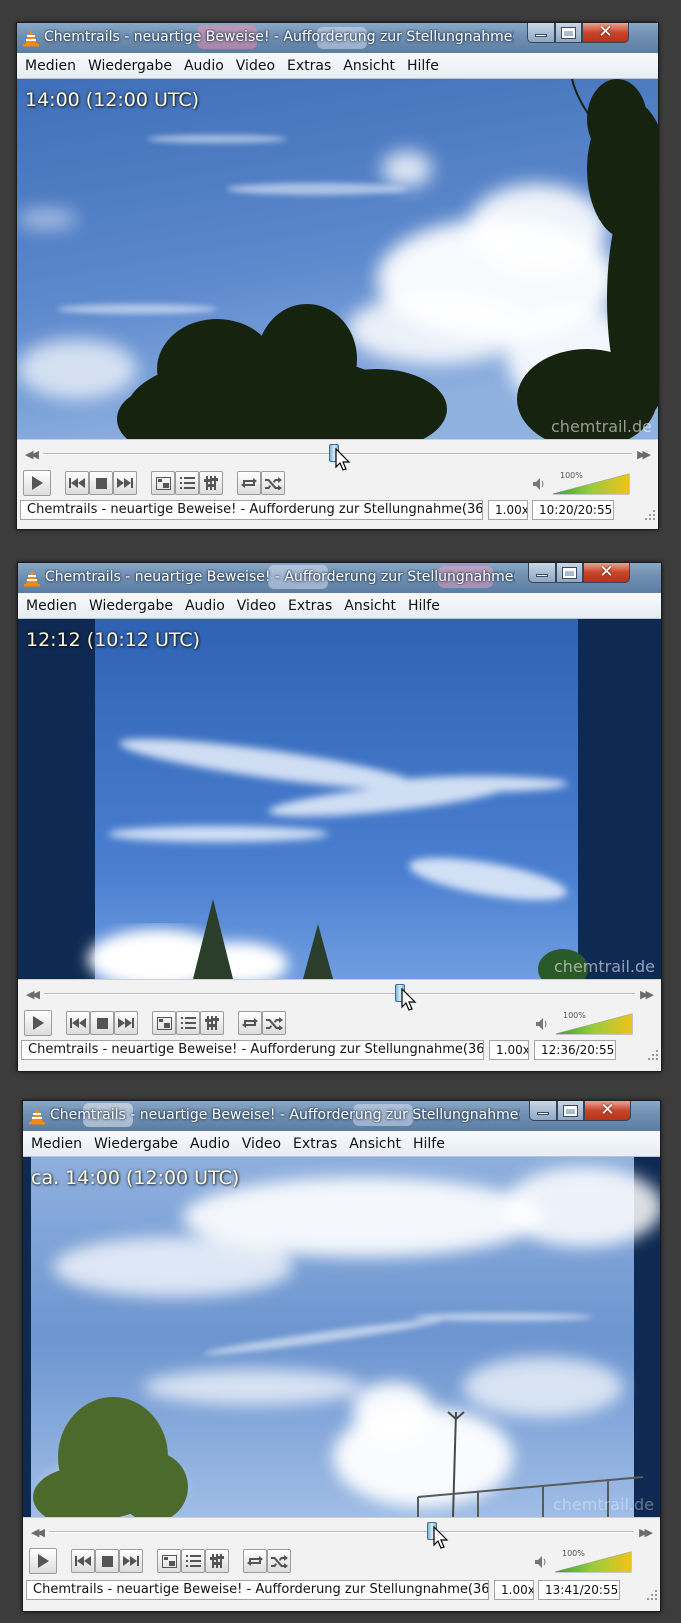 The height and width of the screenshot is (1623, 681). I want to click on close-icon: ✕, so click(607, 1110).